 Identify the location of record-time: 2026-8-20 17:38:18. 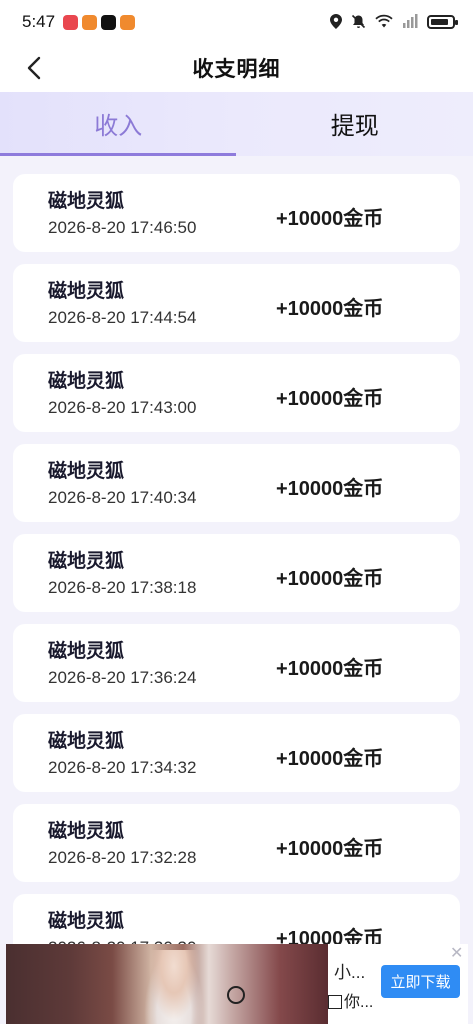
(122, 587).